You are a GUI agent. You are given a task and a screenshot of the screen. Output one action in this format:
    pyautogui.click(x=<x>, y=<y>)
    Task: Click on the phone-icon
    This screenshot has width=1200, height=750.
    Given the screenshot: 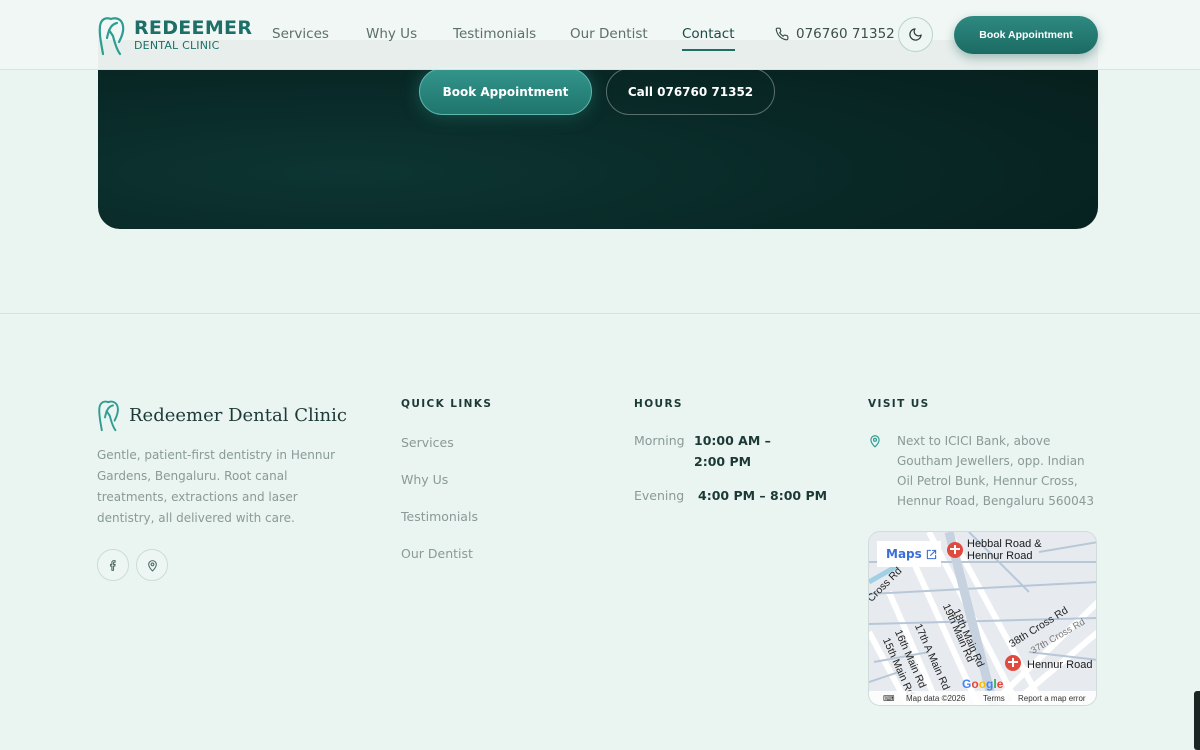 What is the action you would take?
    pyautogui.click(x=782, y=34)
    